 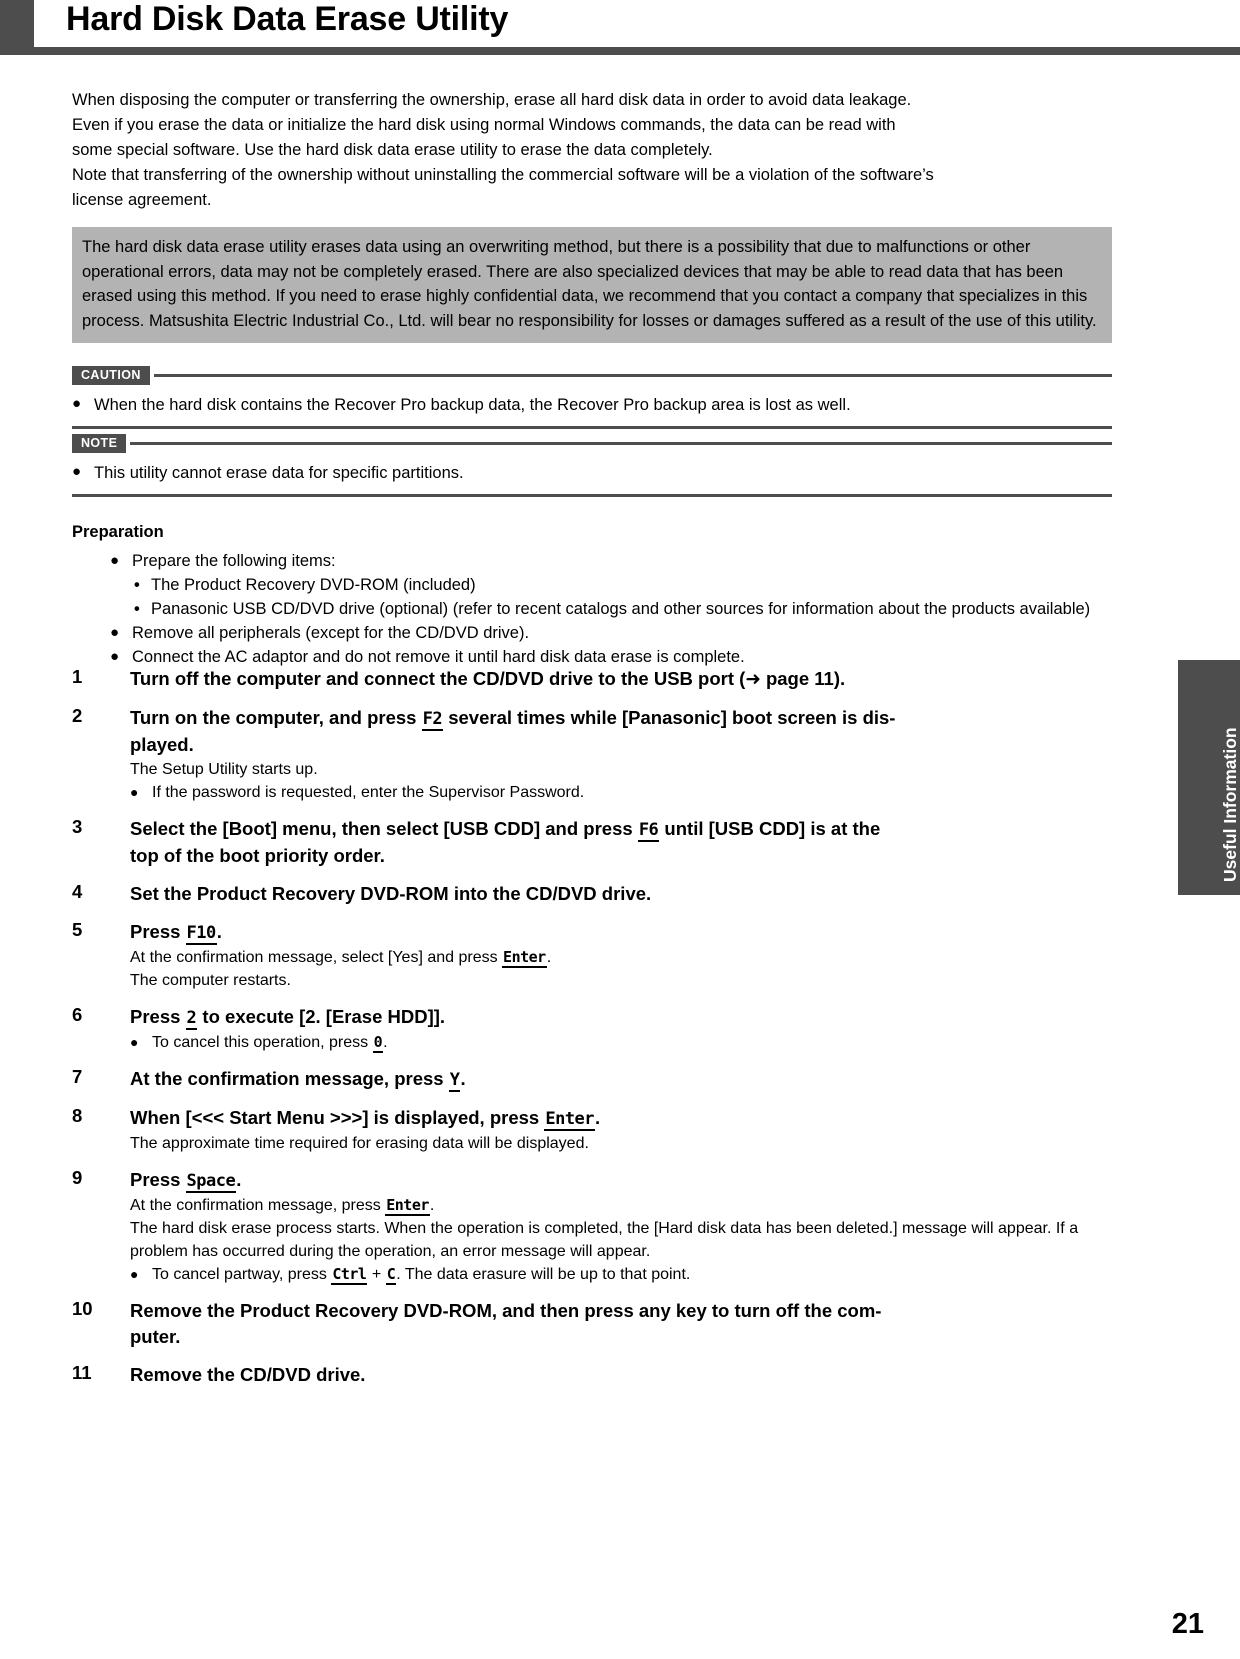 I want to click on title-rule, so click(x=620, y=51).